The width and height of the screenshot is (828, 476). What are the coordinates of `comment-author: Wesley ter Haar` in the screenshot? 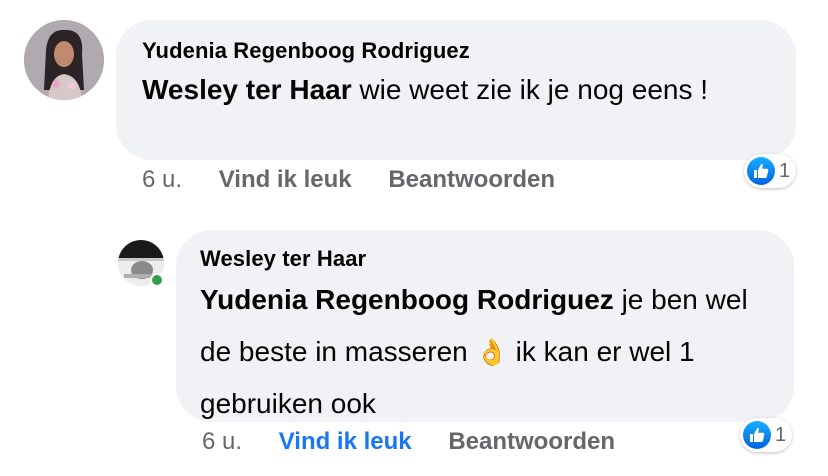 It's located at (485, 259).